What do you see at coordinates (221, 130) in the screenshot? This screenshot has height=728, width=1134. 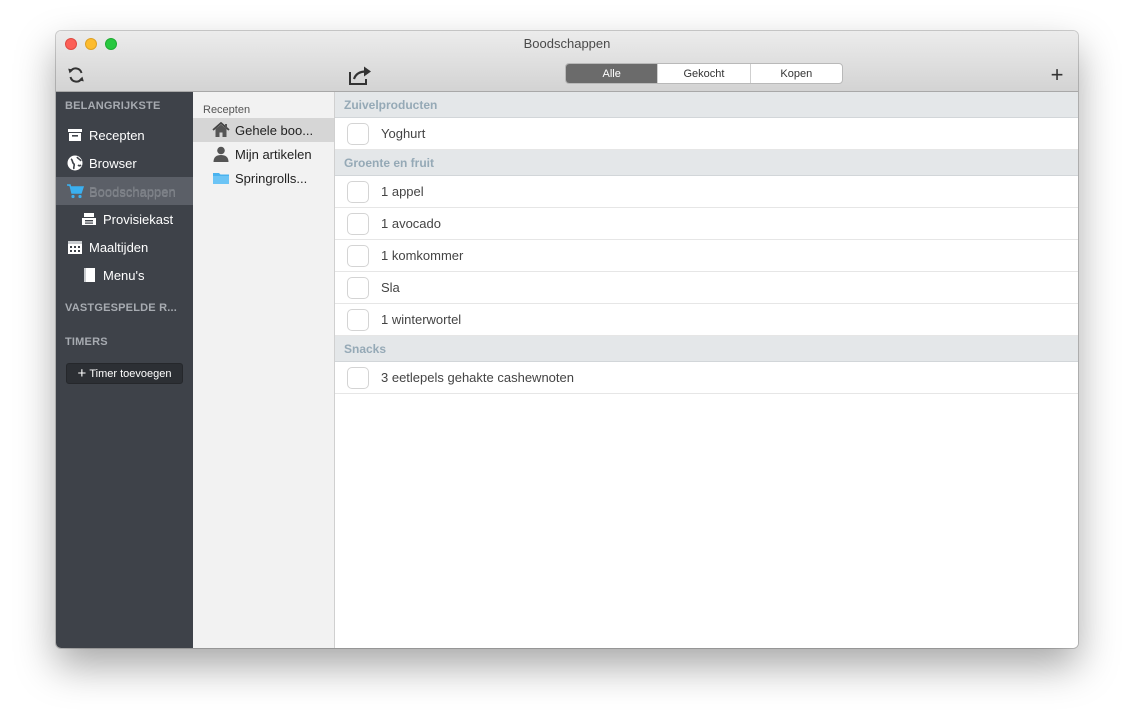 I see `home-icon` at bounding box center [221, 130].